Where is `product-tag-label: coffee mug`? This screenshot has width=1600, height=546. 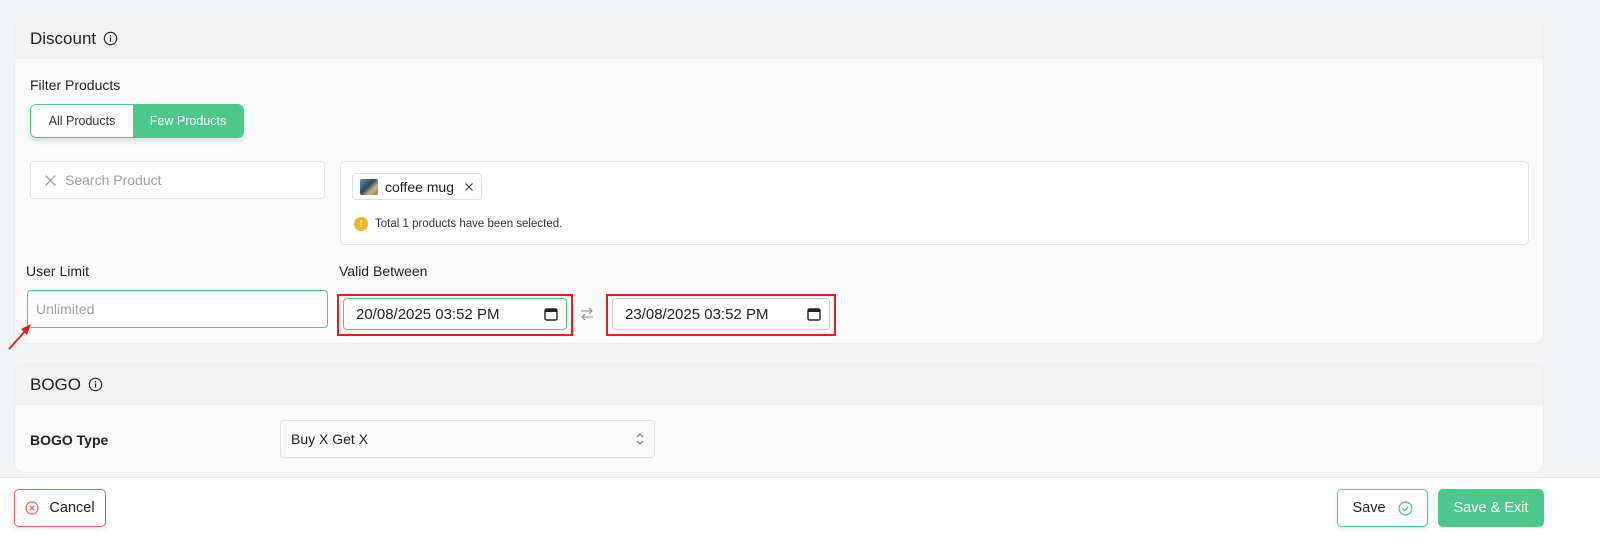 product-tag-label: coffee mug is located at coordinates (420, 186).